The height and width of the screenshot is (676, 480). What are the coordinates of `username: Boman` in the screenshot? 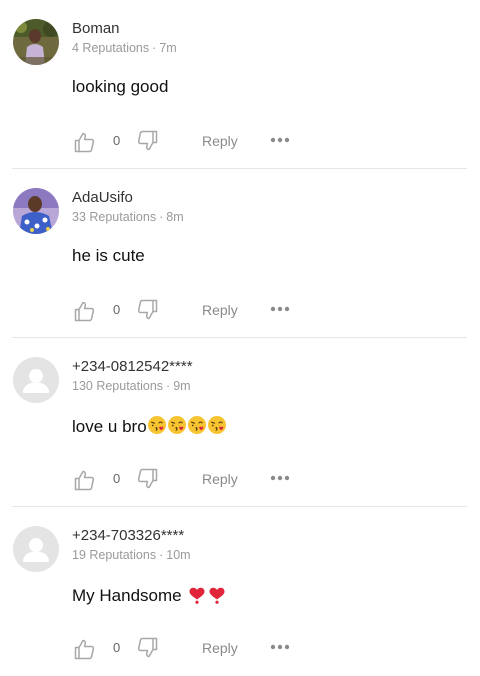 It's located at (96, 28).